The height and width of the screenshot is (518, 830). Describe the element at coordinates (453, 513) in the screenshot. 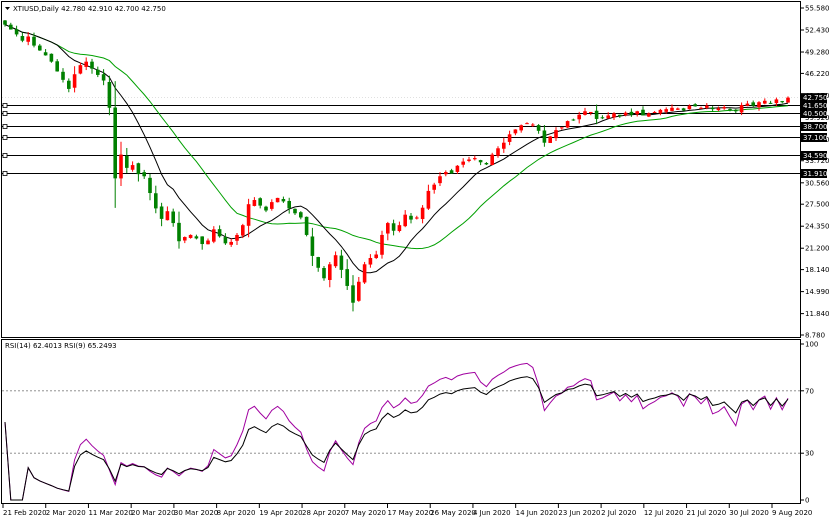

I see `date-tick-label: 26 May 2020` at that location.